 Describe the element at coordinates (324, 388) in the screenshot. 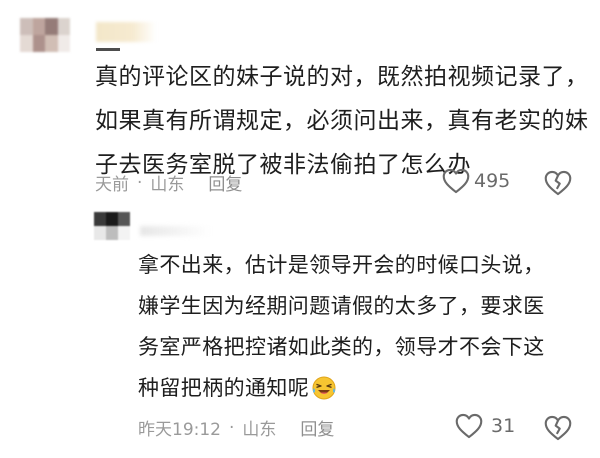

I see `laughing-crying-emoji-icon` at that location.